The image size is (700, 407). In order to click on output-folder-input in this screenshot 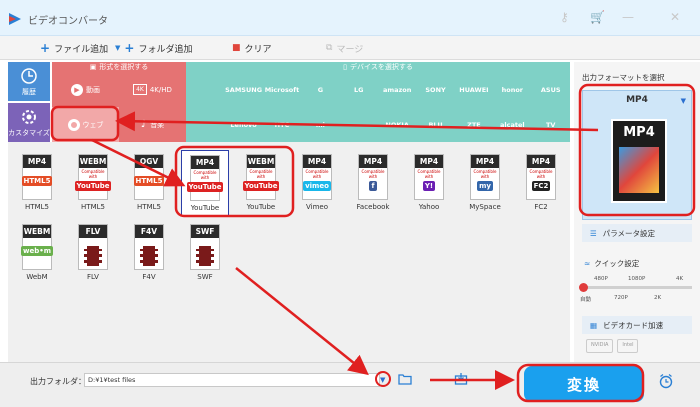, I will do `click(232, 380)`.